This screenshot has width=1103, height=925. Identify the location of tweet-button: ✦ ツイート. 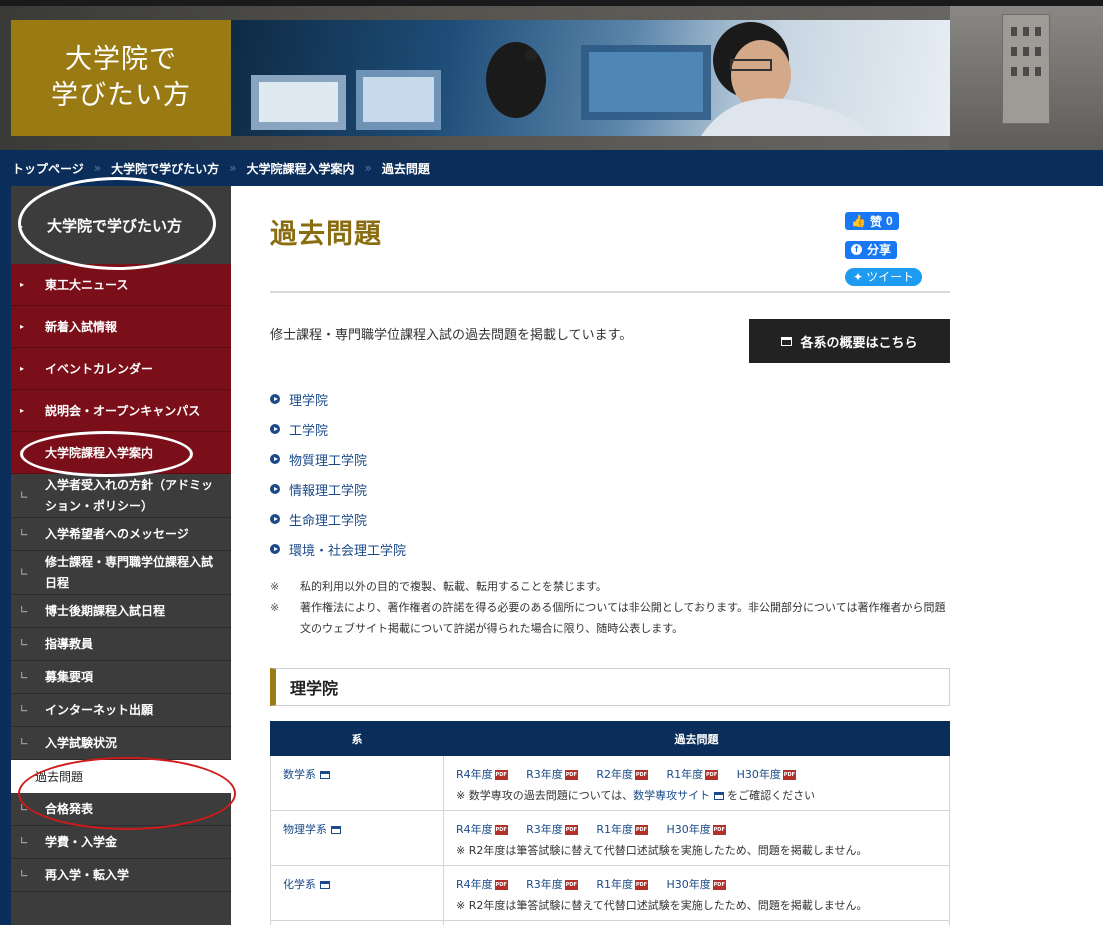
(884, 276).